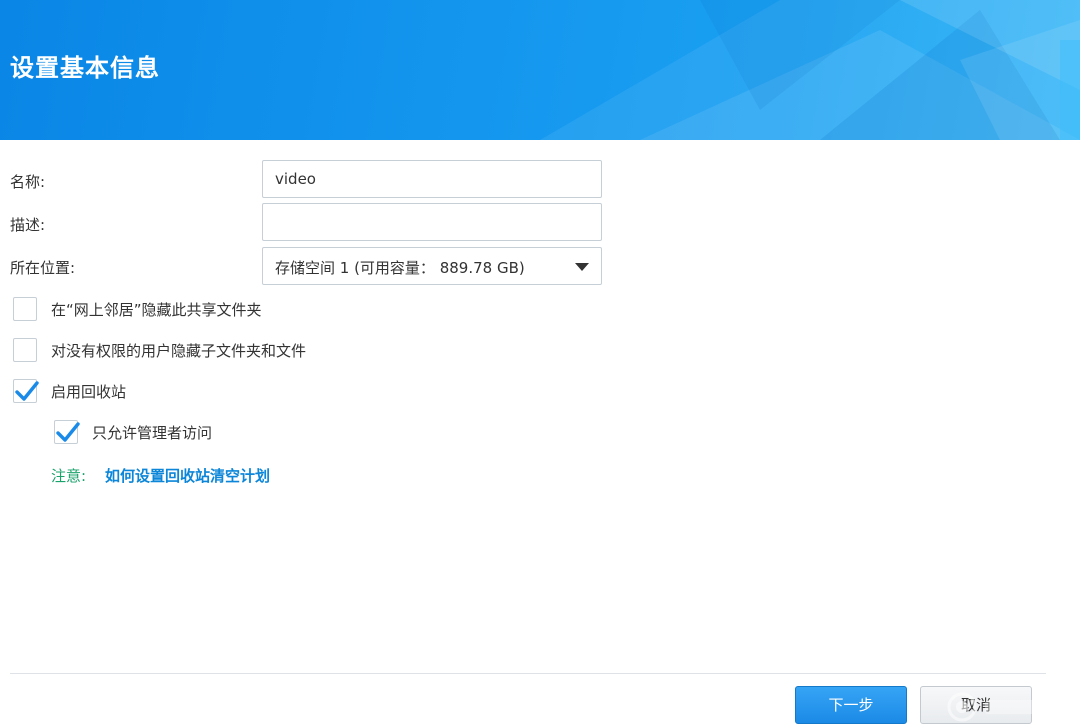 The image size is (1080, 728). What do you see at coordinates (152, 433) in the screenshot?
I see `option-label: 只允许管理者访问` at bounding box center [152, 433].